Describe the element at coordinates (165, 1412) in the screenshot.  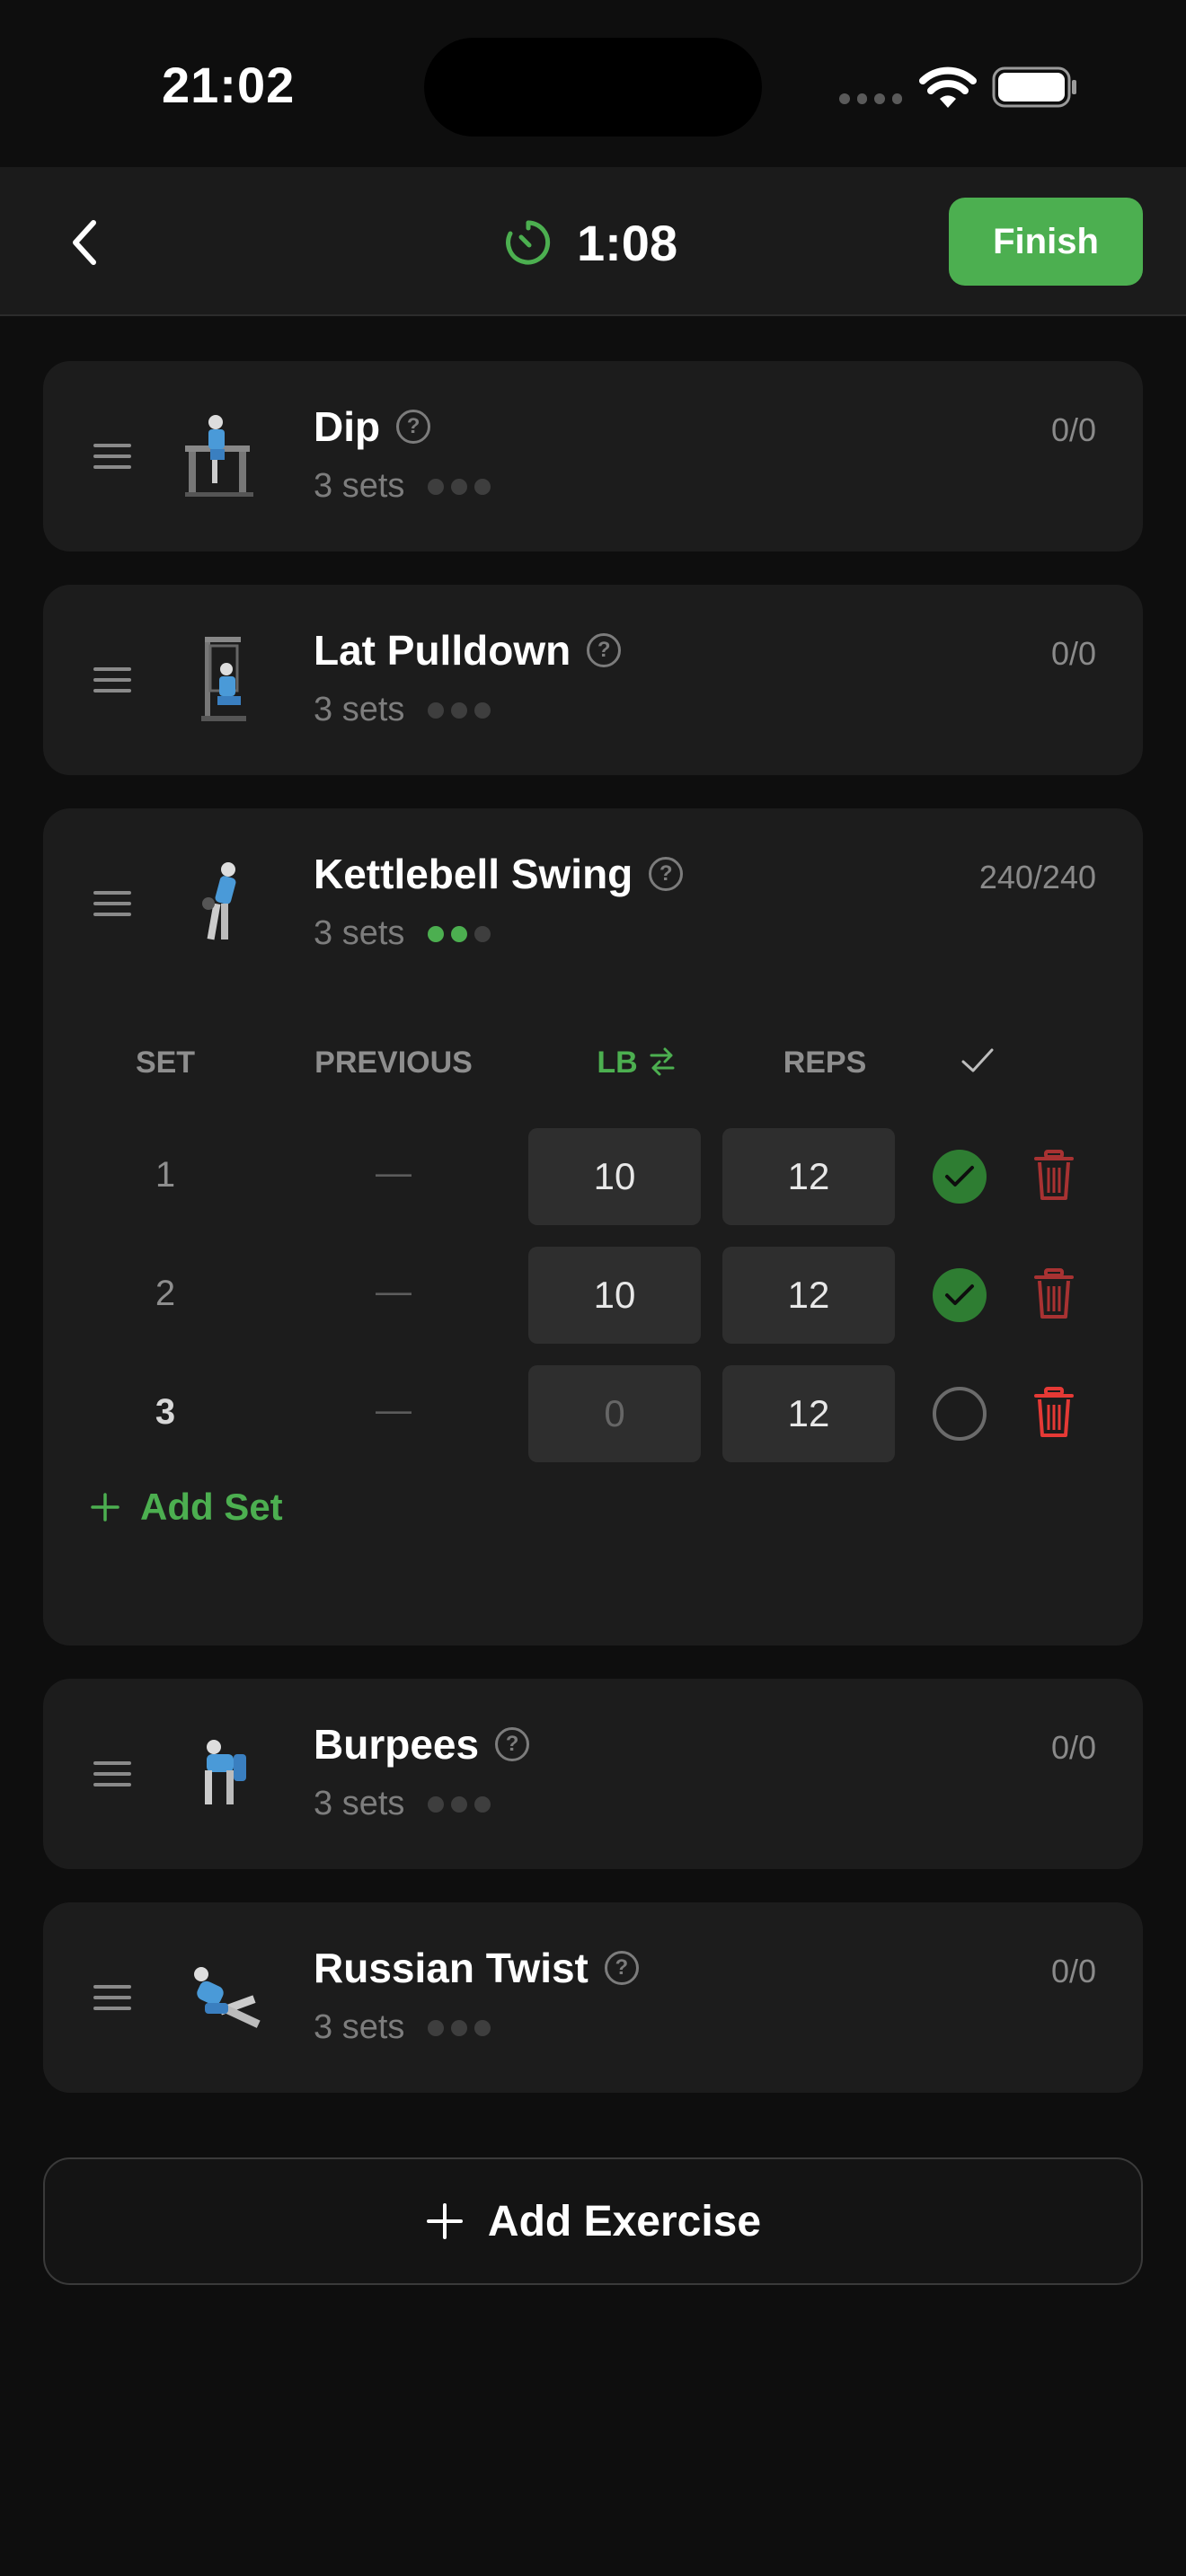
I see `set-number: 3` at that location.